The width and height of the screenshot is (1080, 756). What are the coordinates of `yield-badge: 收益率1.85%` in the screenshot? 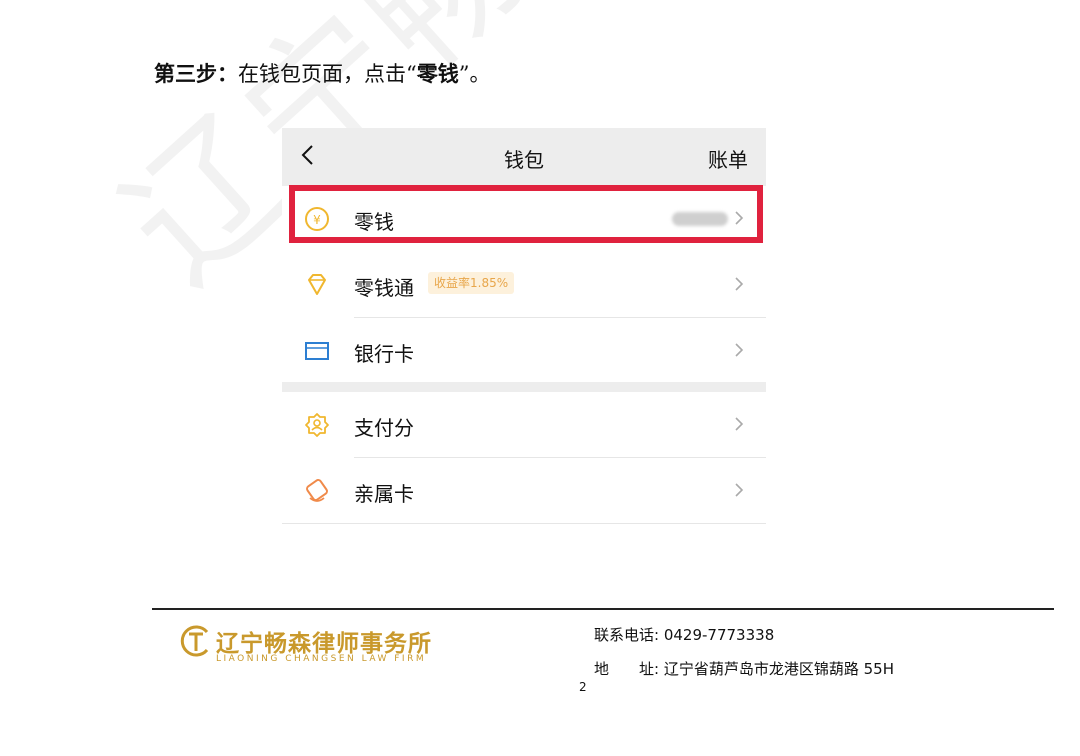 It's located at (471, 283).